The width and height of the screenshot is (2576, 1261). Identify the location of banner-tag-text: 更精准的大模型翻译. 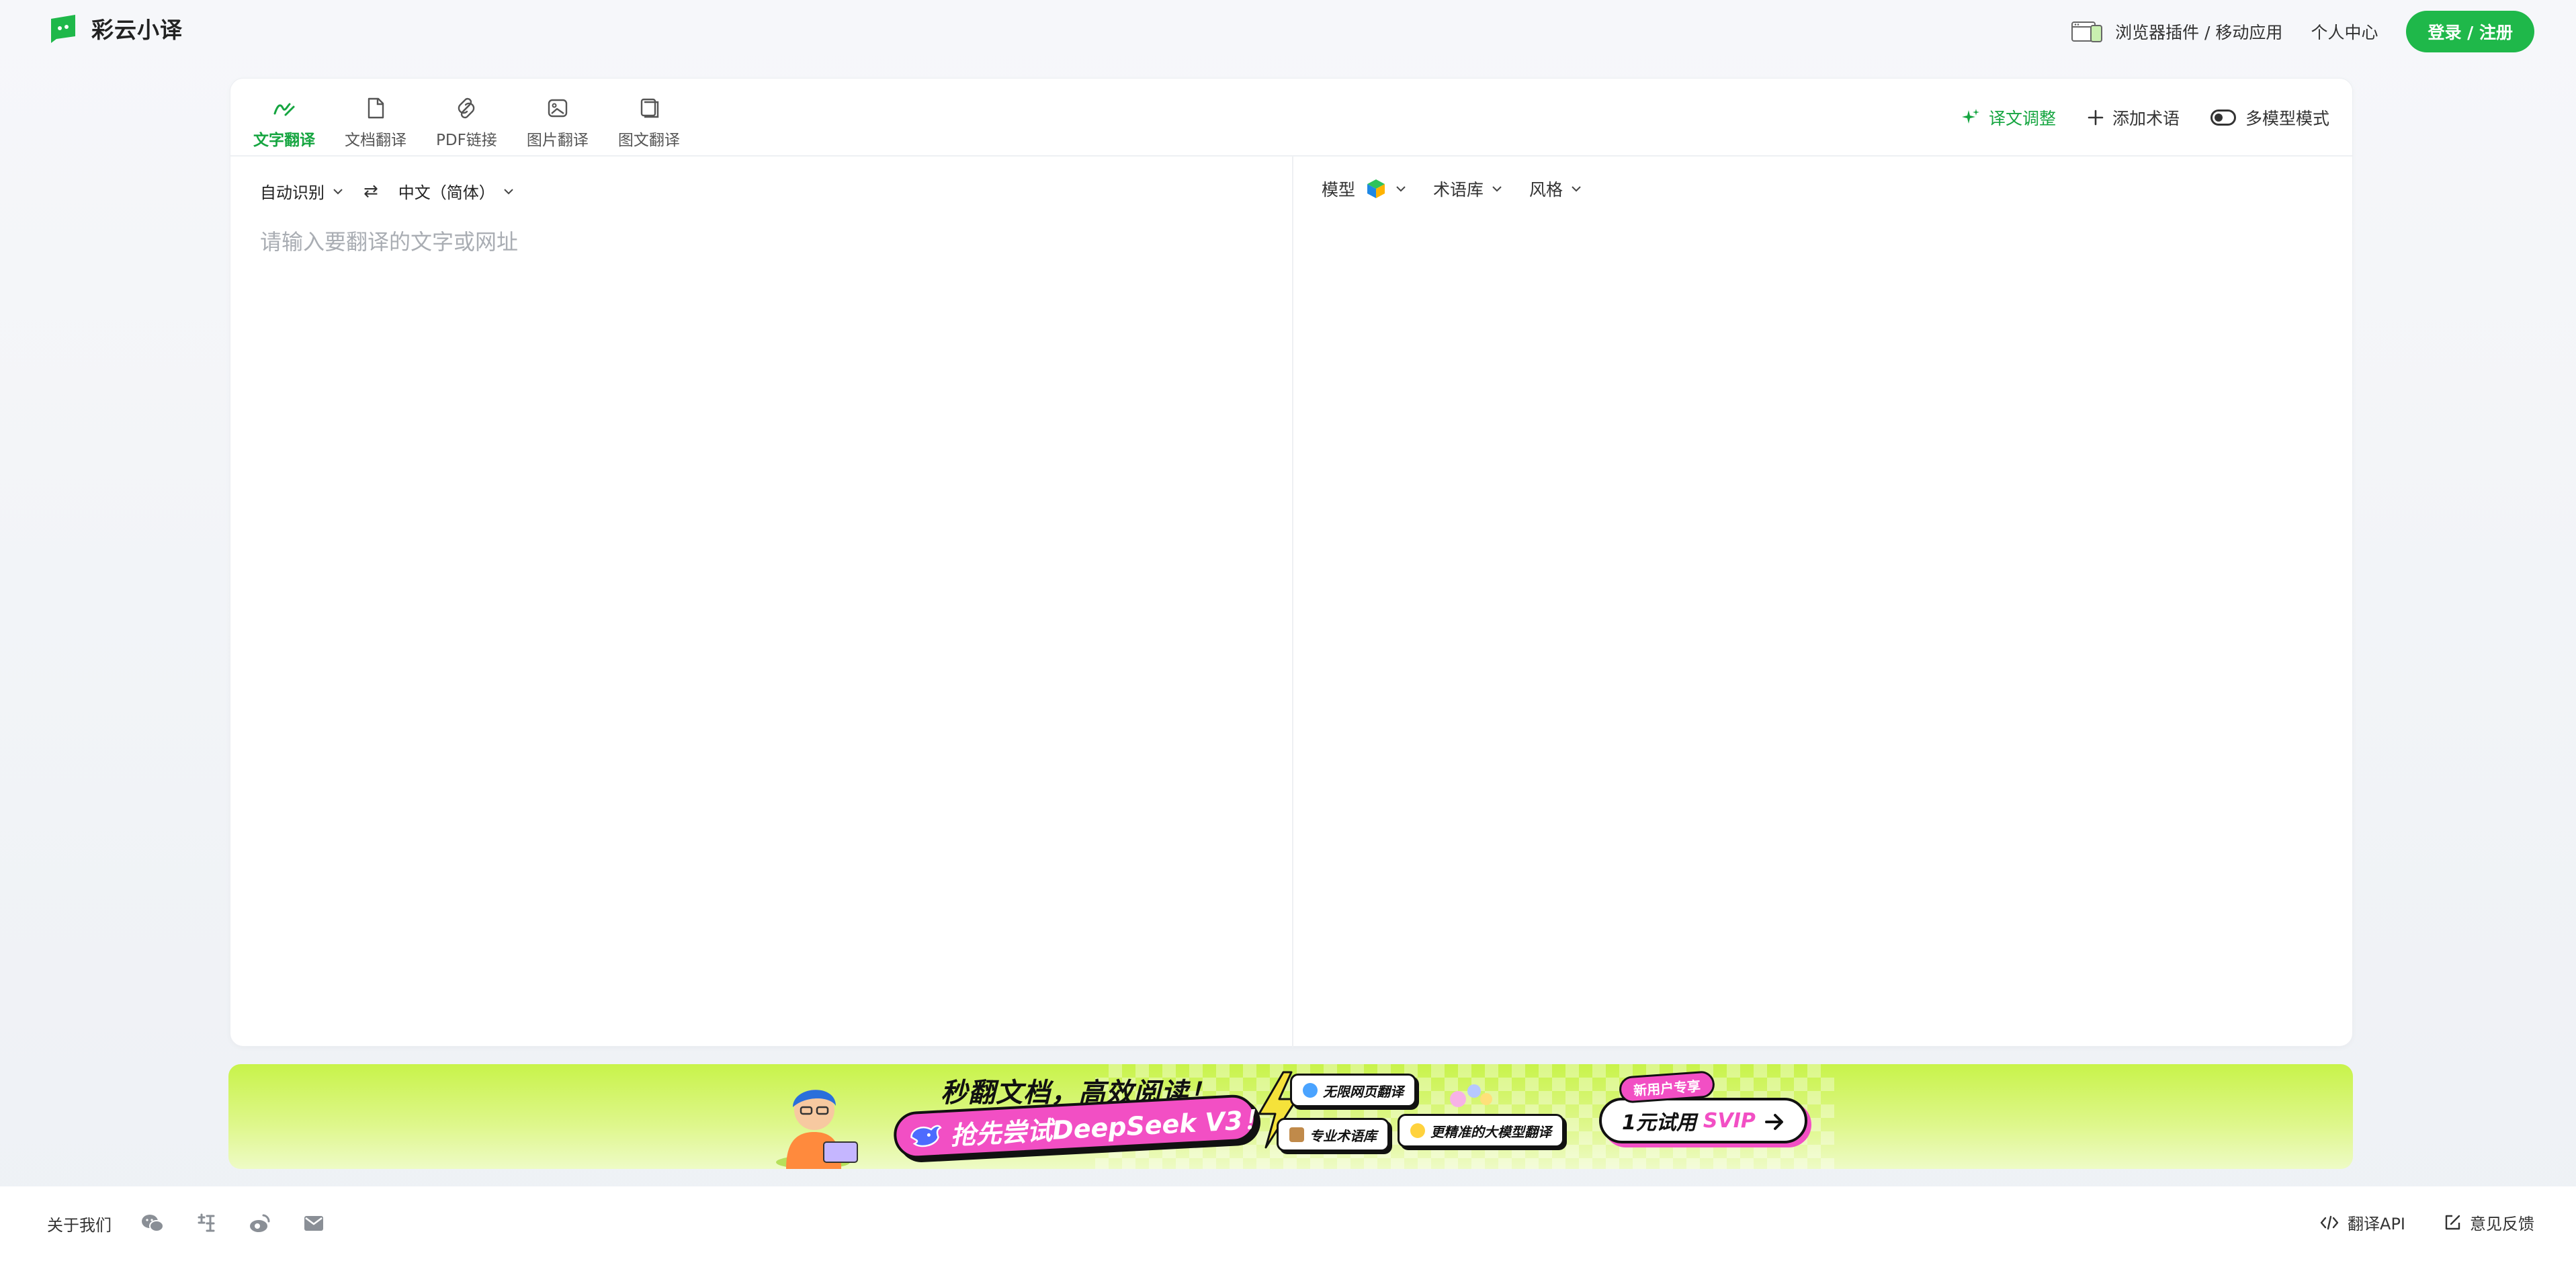
(1490, 1131).